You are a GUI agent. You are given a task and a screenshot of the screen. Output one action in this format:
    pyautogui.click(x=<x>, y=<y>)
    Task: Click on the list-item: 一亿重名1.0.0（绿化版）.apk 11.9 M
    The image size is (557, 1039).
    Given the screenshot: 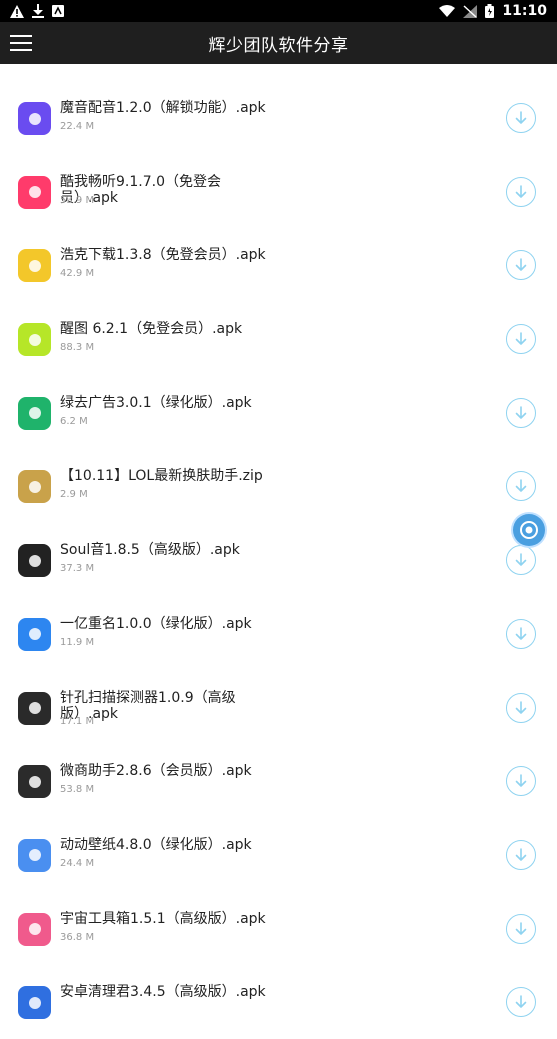 What is the action you would take?
    pyautogui.click(x=278, y=634)
    